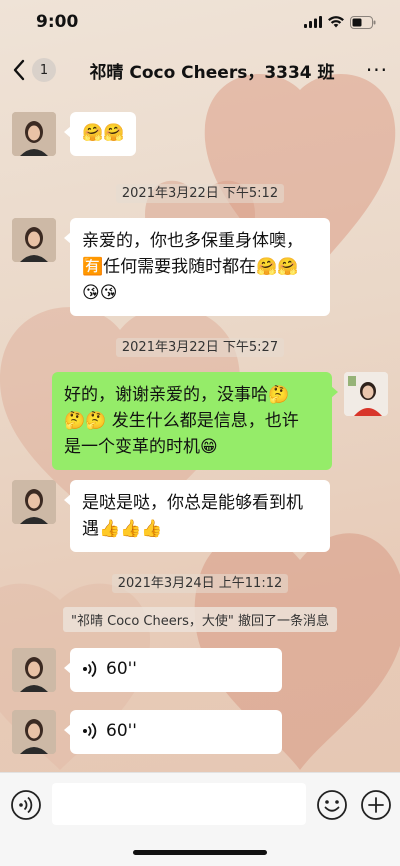  I want to click on status-icons, so click(340, 22).